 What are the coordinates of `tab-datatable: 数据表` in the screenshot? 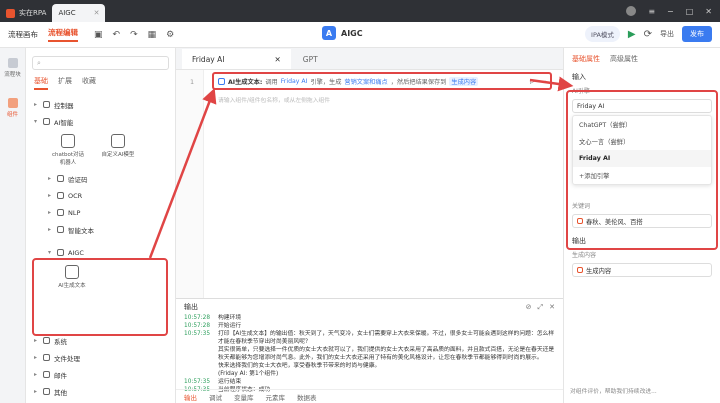 It's located at (307, 397).